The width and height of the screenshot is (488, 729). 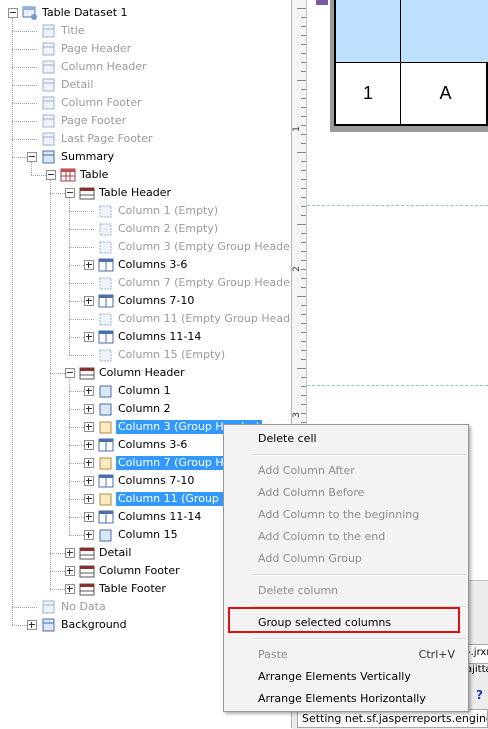 I want to click on menu-item-add-column-to-the-end: Add Column to the end, so click(x=346, y=537).